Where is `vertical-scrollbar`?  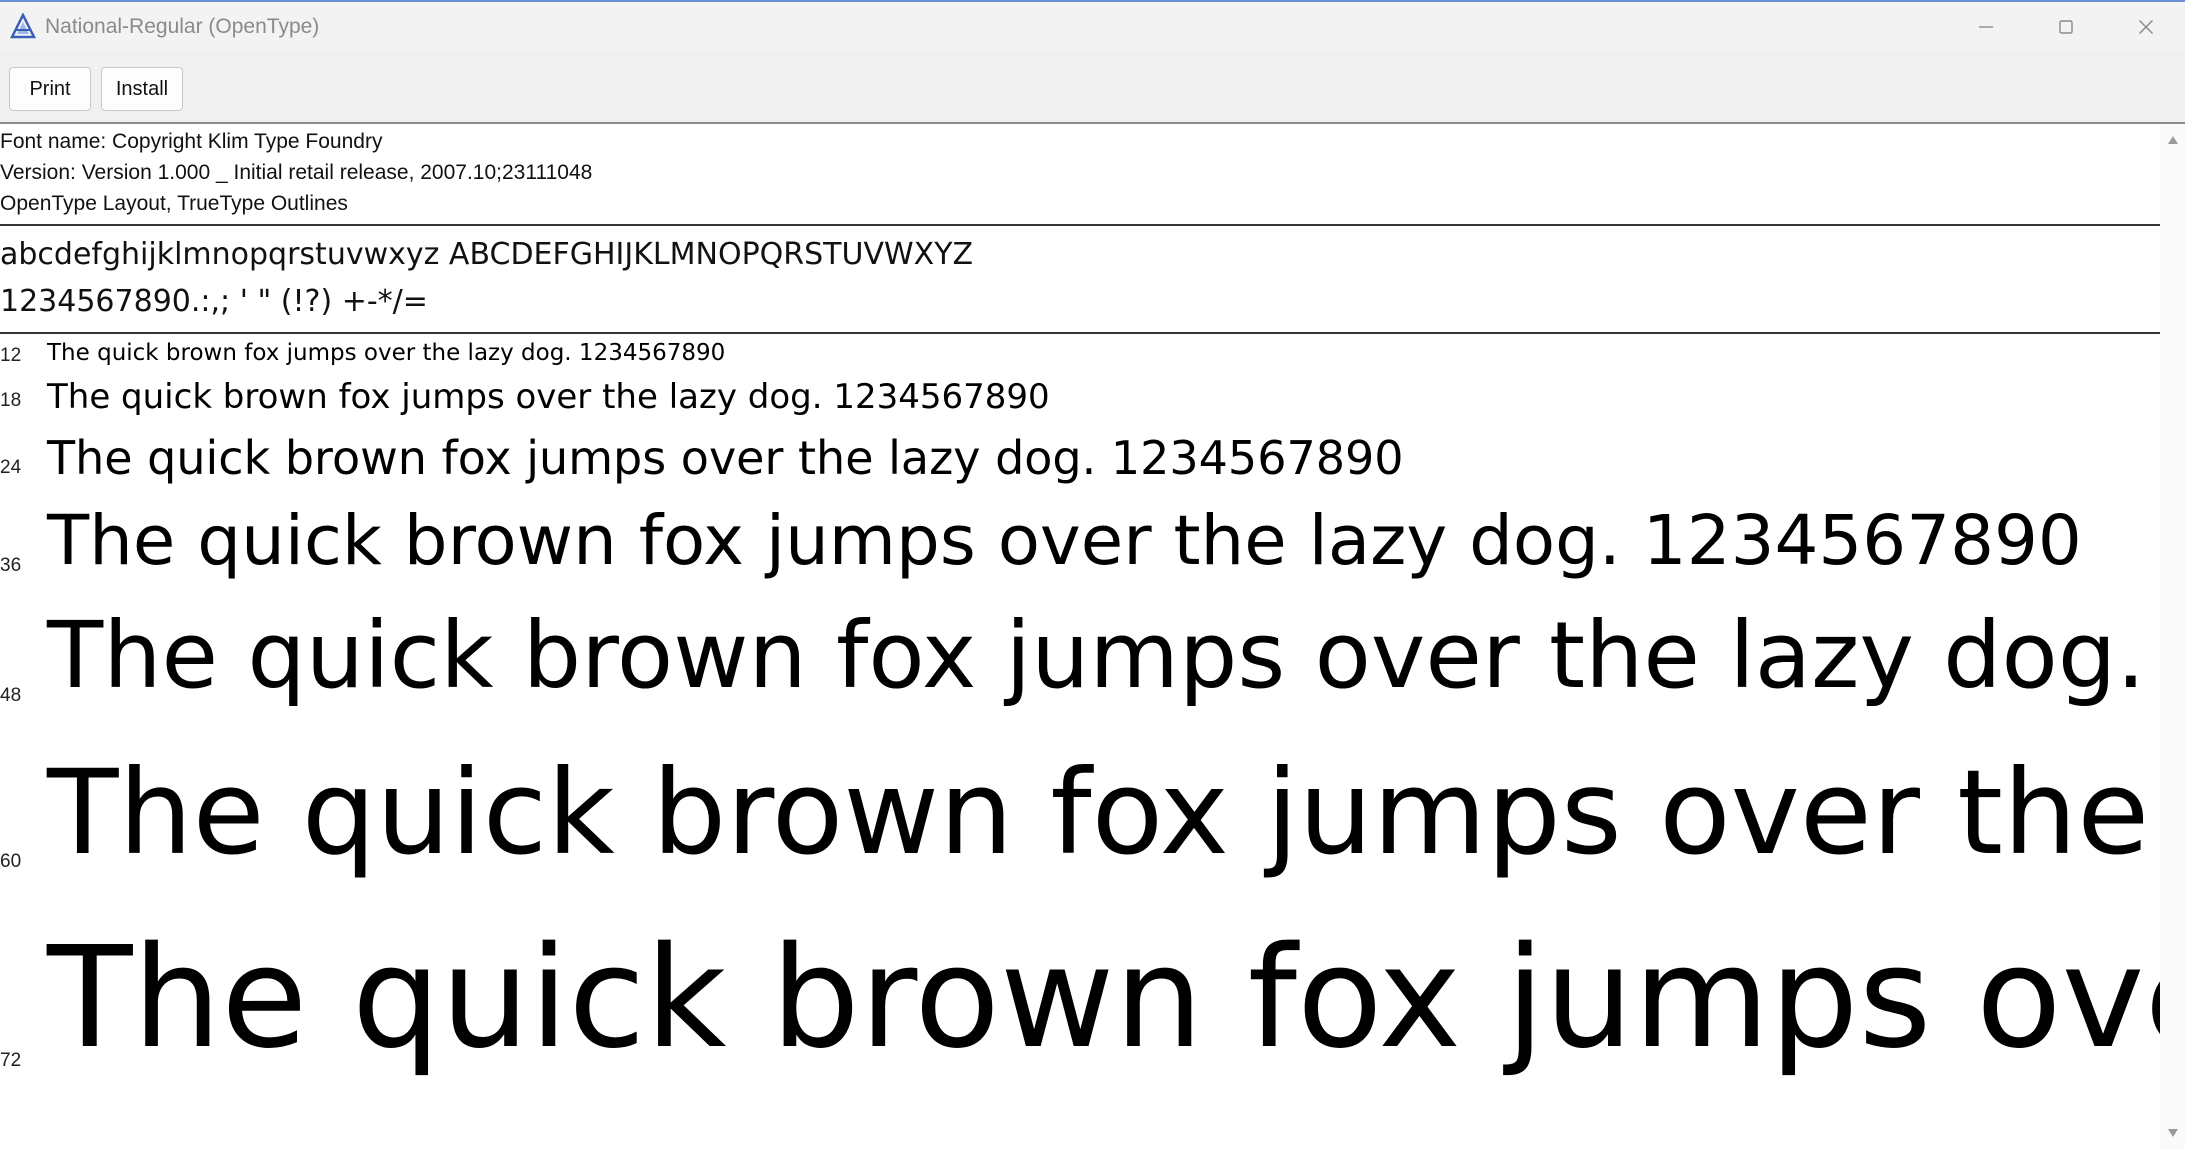
vertical-scrollbar is located at coordinates (2172, 636).